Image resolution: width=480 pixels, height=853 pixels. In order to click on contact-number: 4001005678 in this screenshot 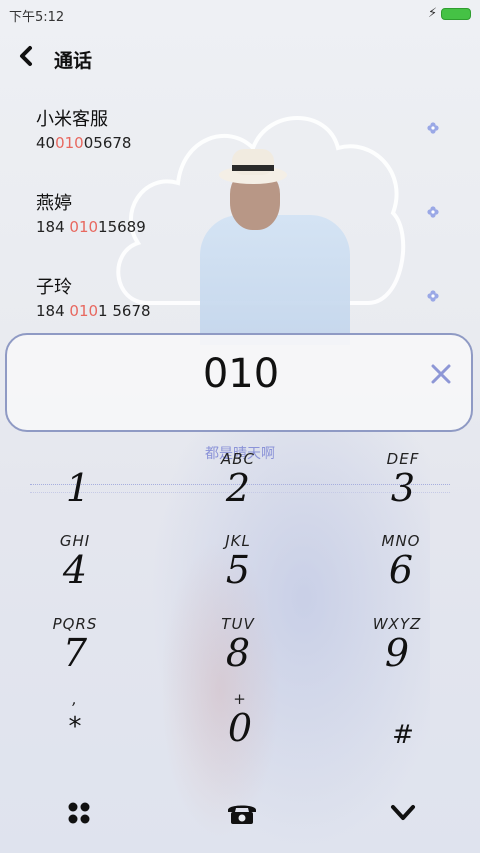, I will do `click(84, 143)`.